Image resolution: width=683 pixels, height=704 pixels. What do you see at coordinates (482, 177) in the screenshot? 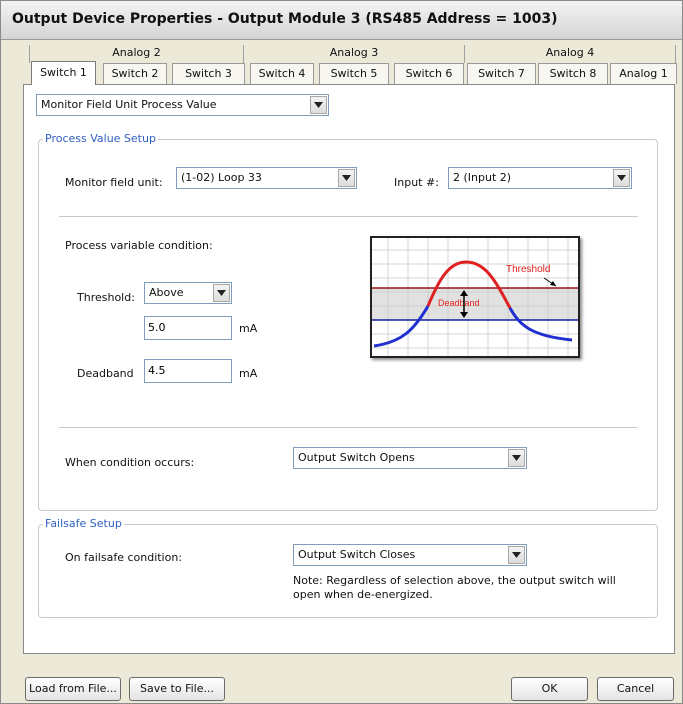
I see `input-number-value: 2 (Input 2)` at bounding box center [482, 177].